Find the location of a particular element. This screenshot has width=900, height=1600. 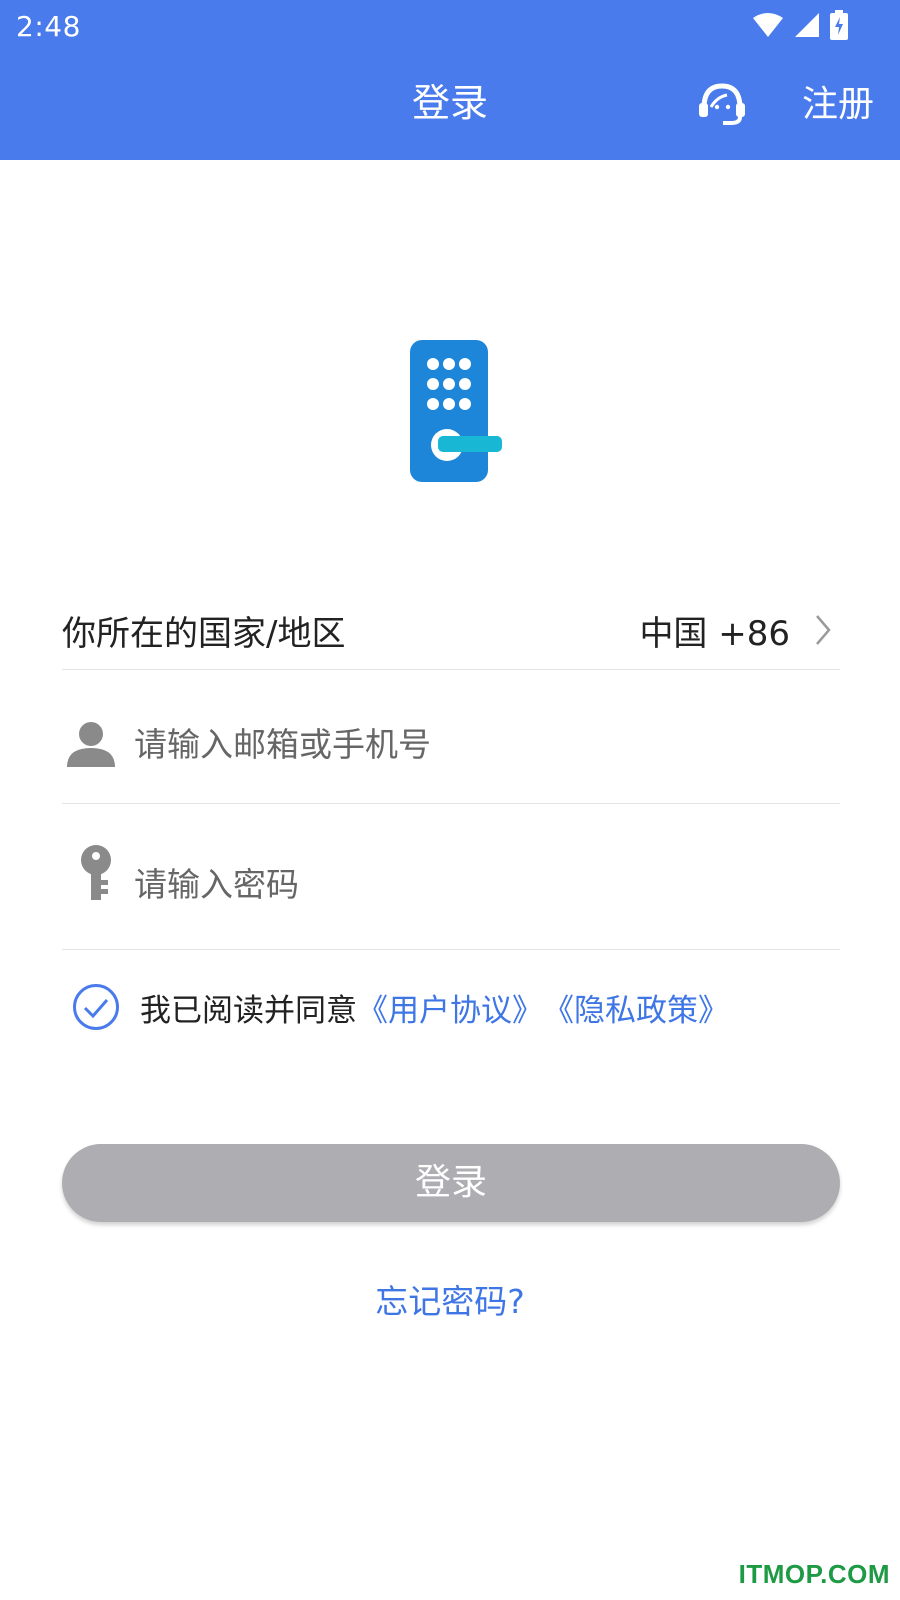

customer-support-button is located at coordinates (722, 104).